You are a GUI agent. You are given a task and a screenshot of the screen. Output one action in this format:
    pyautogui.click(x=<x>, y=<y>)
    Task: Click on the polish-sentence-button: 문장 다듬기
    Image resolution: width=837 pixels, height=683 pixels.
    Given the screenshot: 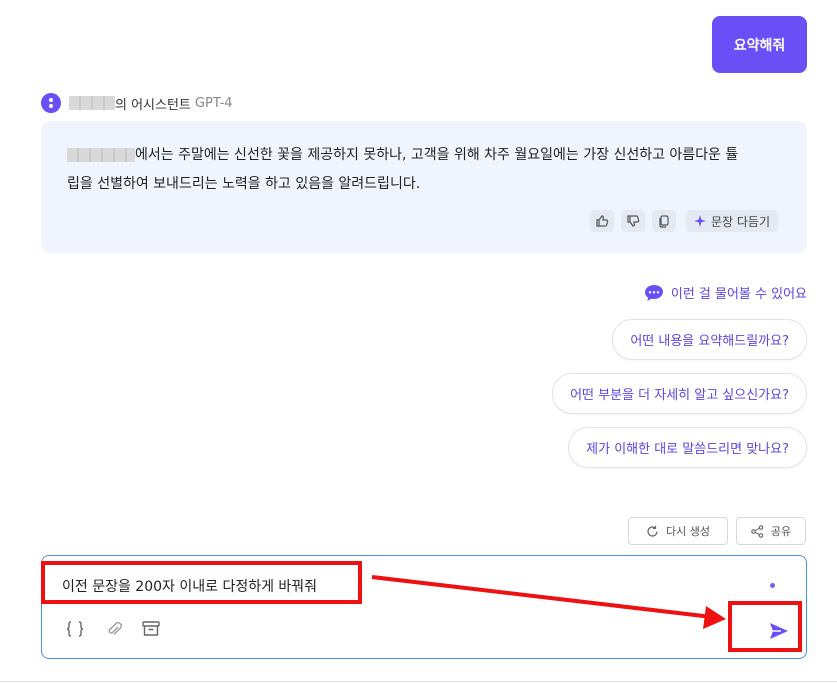 What is the action you would take?
    pyautogui.click(x=732, y=221)
    